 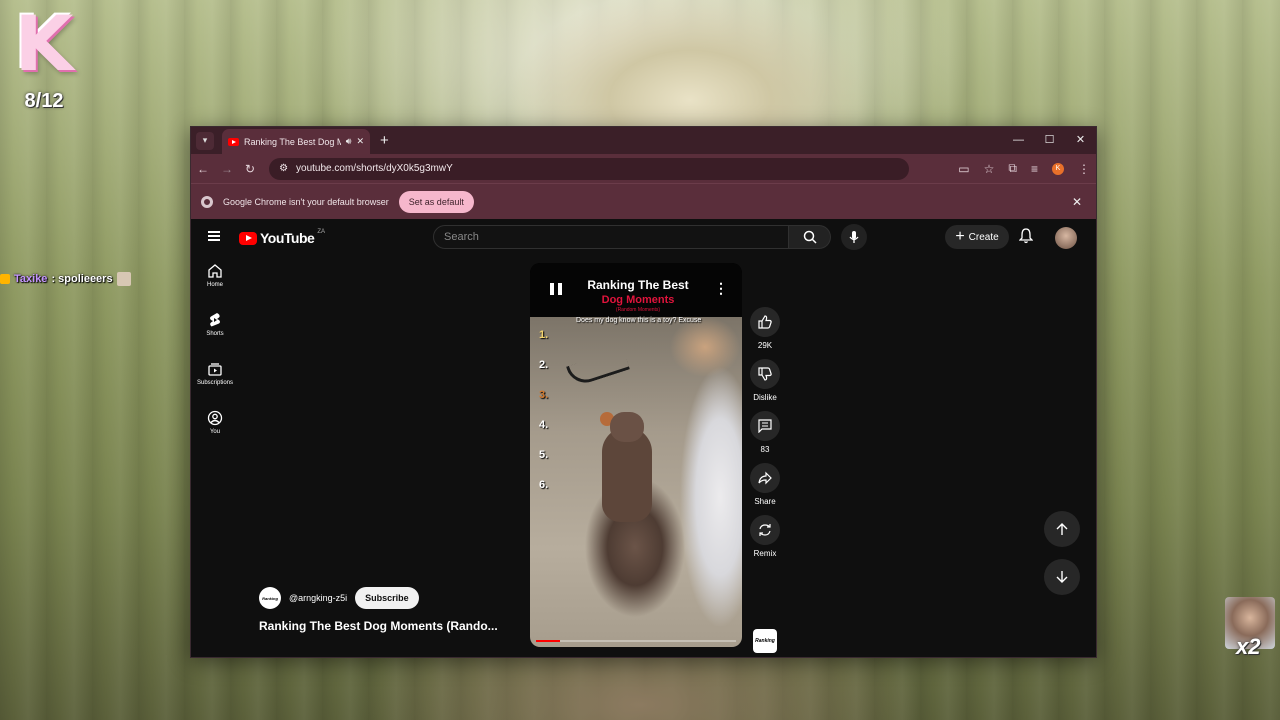 What do you see at coordinates (1018, 140) in the screenshot?
I see `minimize-icon: —` at bounding box center [1018, 140].